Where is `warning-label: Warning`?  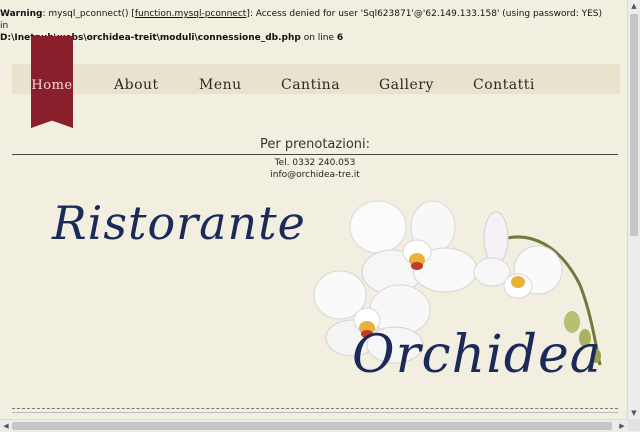 warning-label: Warning is located at coordinates (21, 14).